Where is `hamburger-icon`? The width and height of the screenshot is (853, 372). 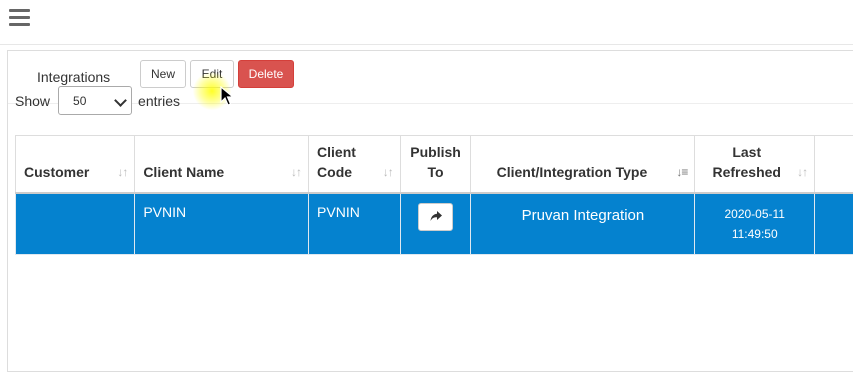
hamburger-icon is located at coordinates (19, 18).